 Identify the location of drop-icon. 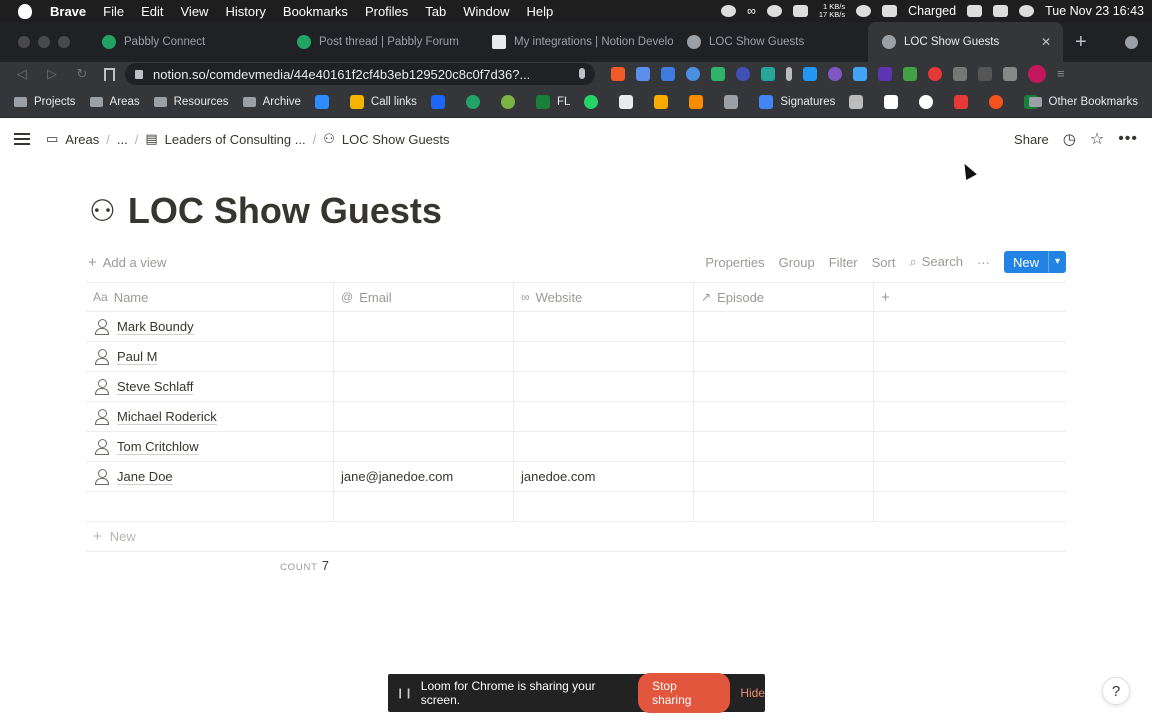
(728, 11).